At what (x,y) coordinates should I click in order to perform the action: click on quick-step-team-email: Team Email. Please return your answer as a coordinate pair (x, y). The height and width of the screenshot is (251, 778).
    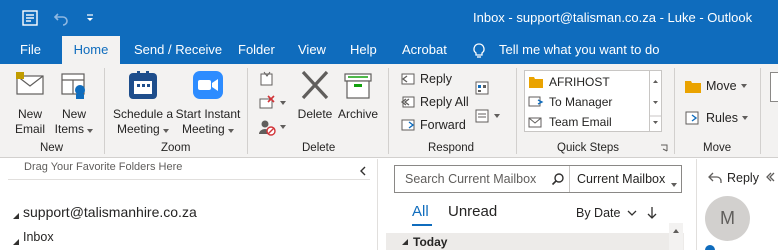
    Looking at the image, I should click on (570, 121).